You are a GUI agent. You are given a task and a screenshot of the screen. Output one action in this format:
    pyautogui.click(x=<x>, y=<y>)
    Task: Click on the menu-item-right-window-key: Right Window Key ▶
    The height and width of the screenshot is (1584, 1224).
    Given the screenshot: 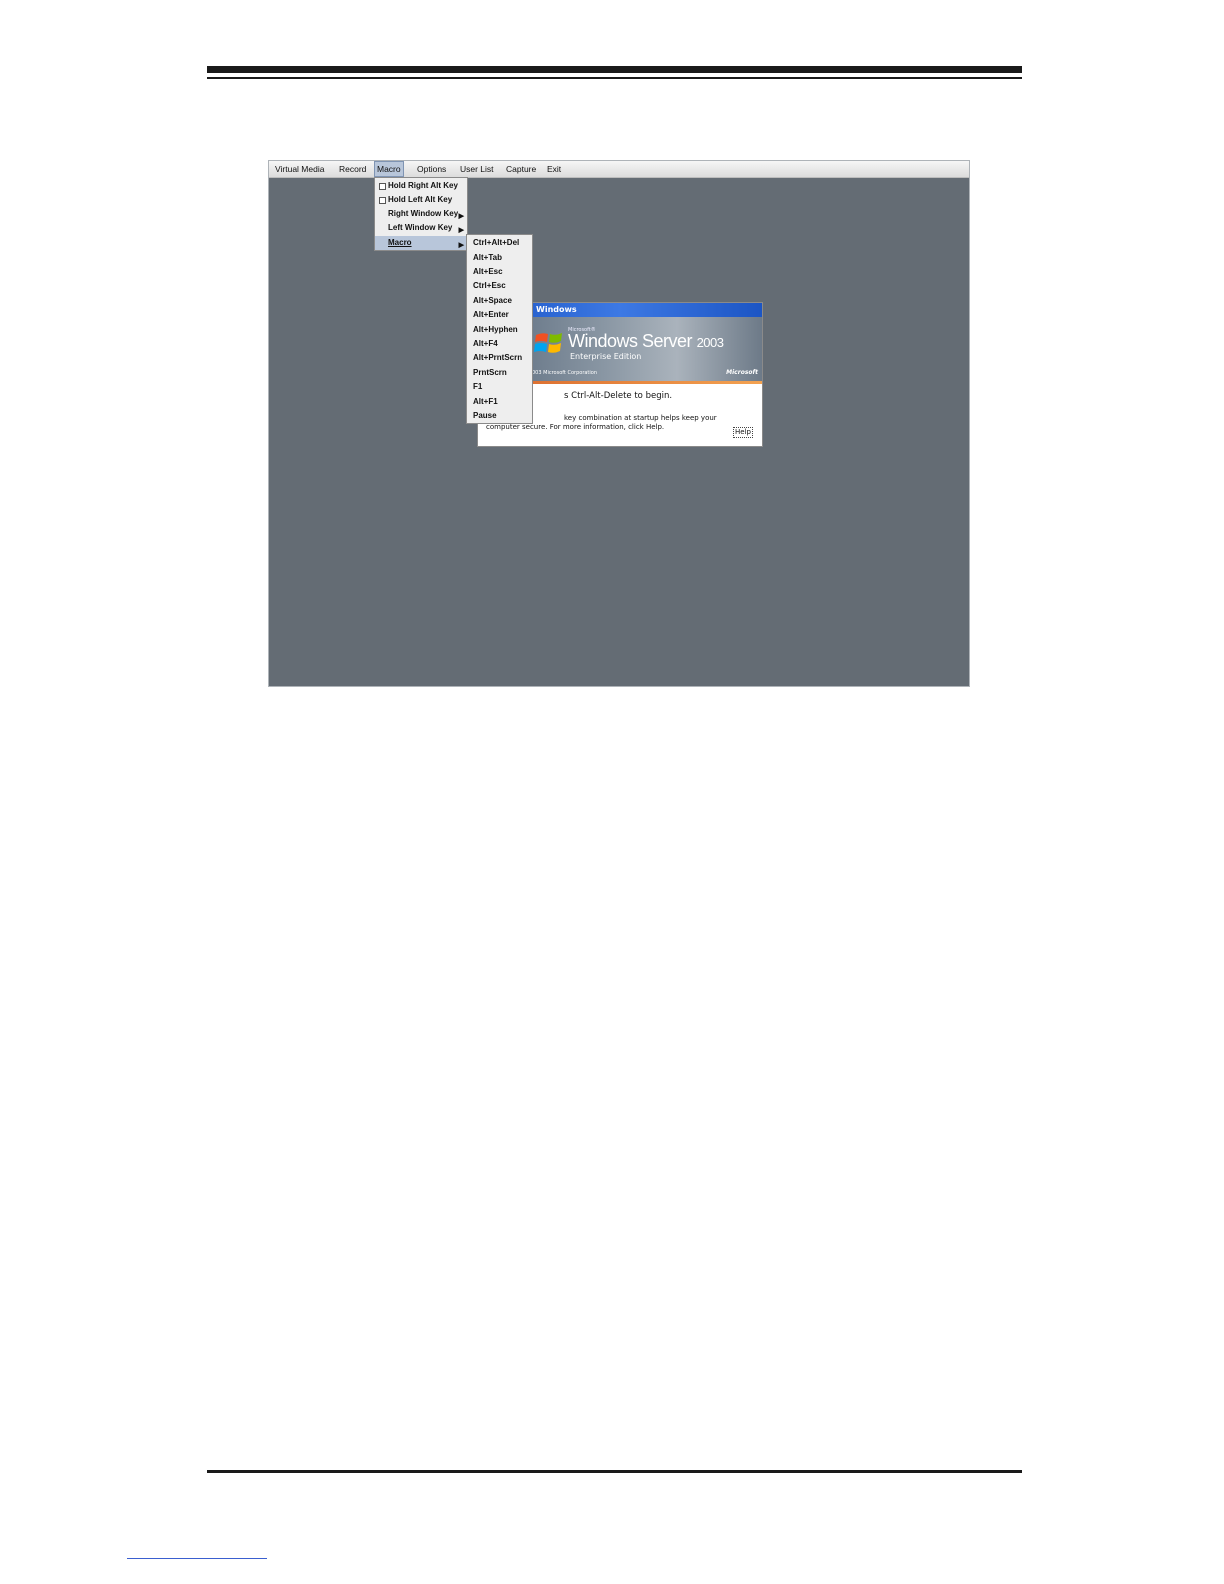 What is the action you would take?
    pyautogui.click(x=421, y=214)
    